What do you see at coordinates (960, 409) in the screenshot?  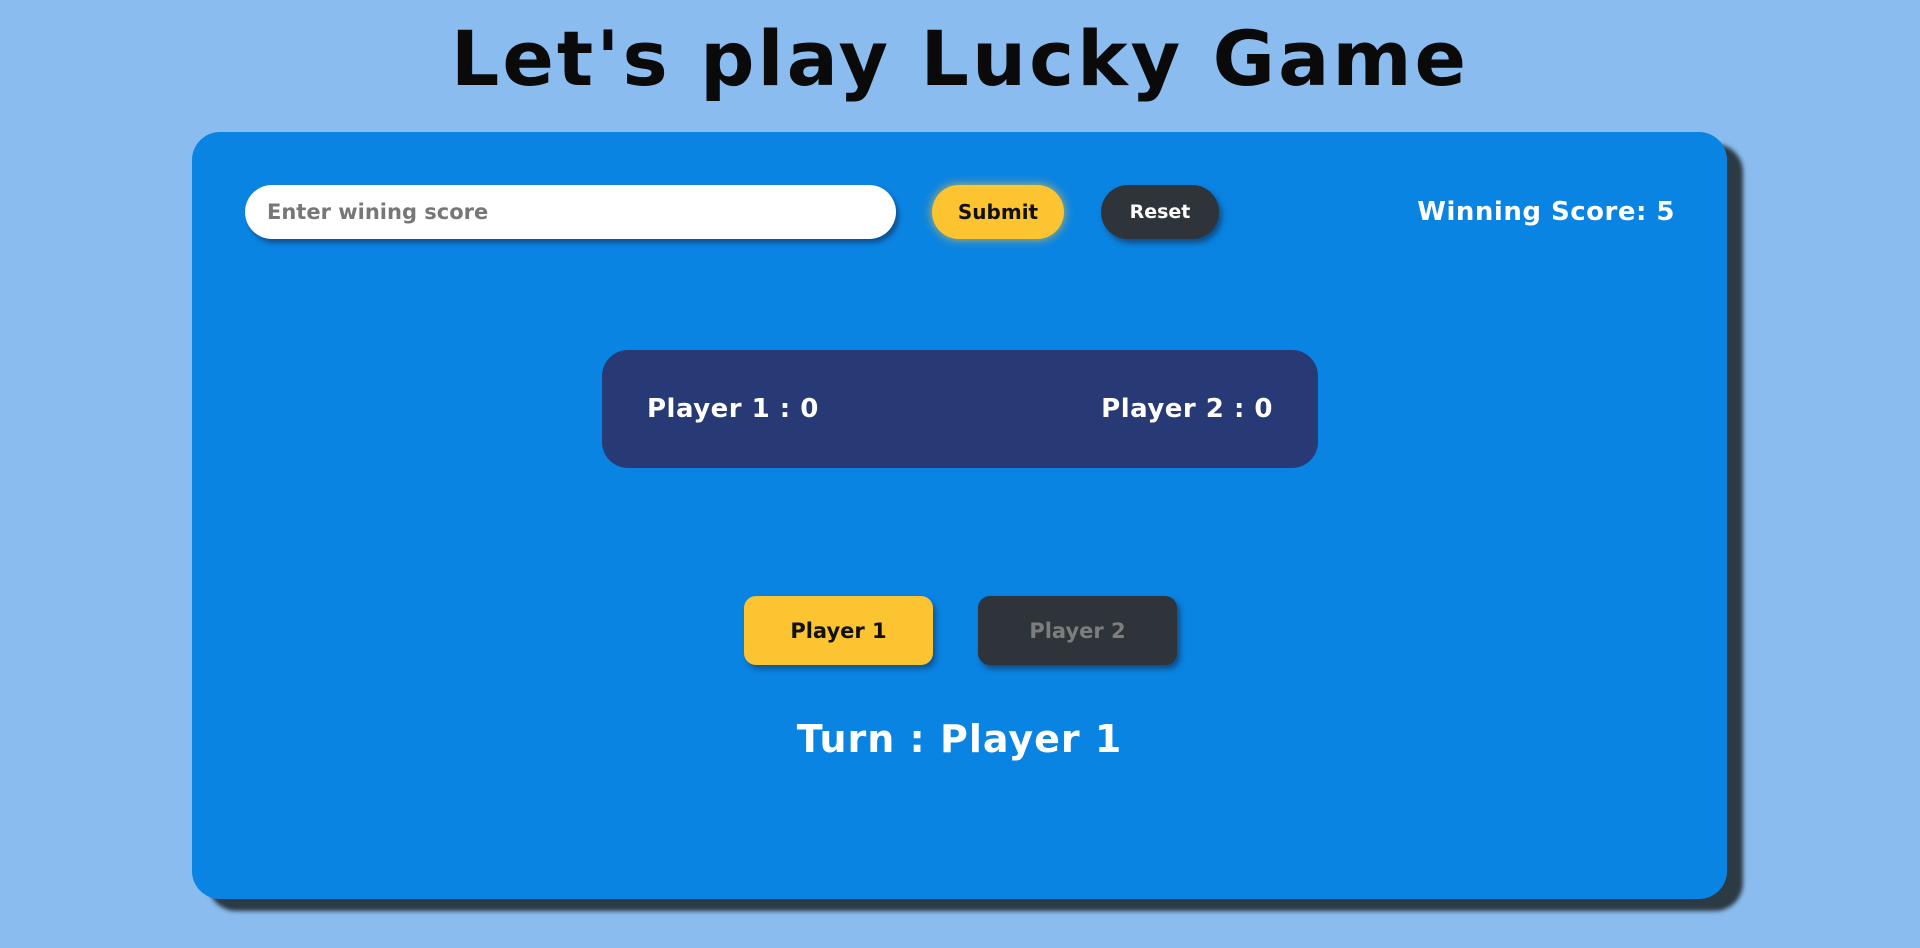 I see `scoreboard: Player 1 : 0 Player 2 : 0` at bounding box center [960, 409].